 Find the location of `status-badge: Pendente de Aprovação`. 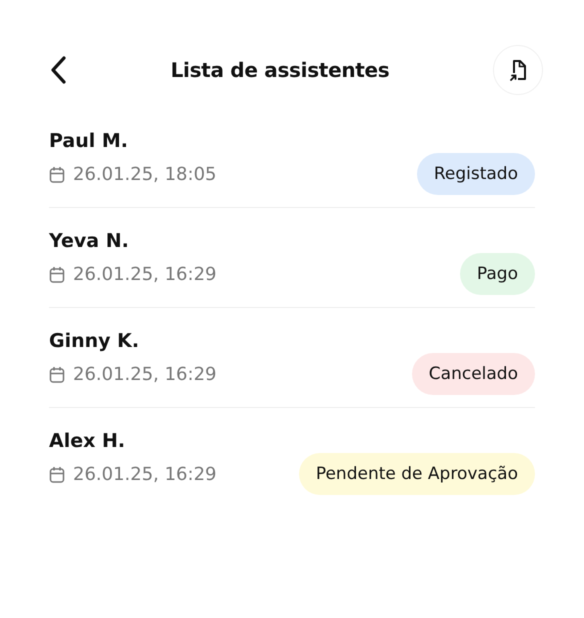

status-badge: Pendente de Aprovação is located at coordinates (416, 474).